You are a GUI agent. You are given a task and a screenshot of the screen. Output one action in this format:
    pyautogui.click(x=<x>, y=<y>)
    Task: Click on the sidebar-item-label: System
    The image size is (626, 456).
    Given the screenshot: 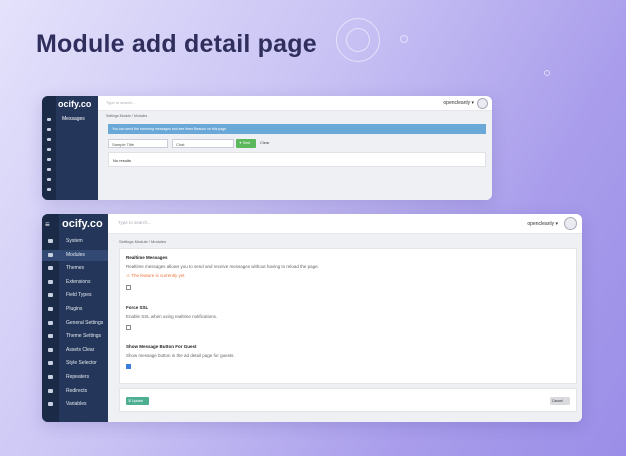 What is the action you would take?
    pyautogui.click(x=74, y=241)
    